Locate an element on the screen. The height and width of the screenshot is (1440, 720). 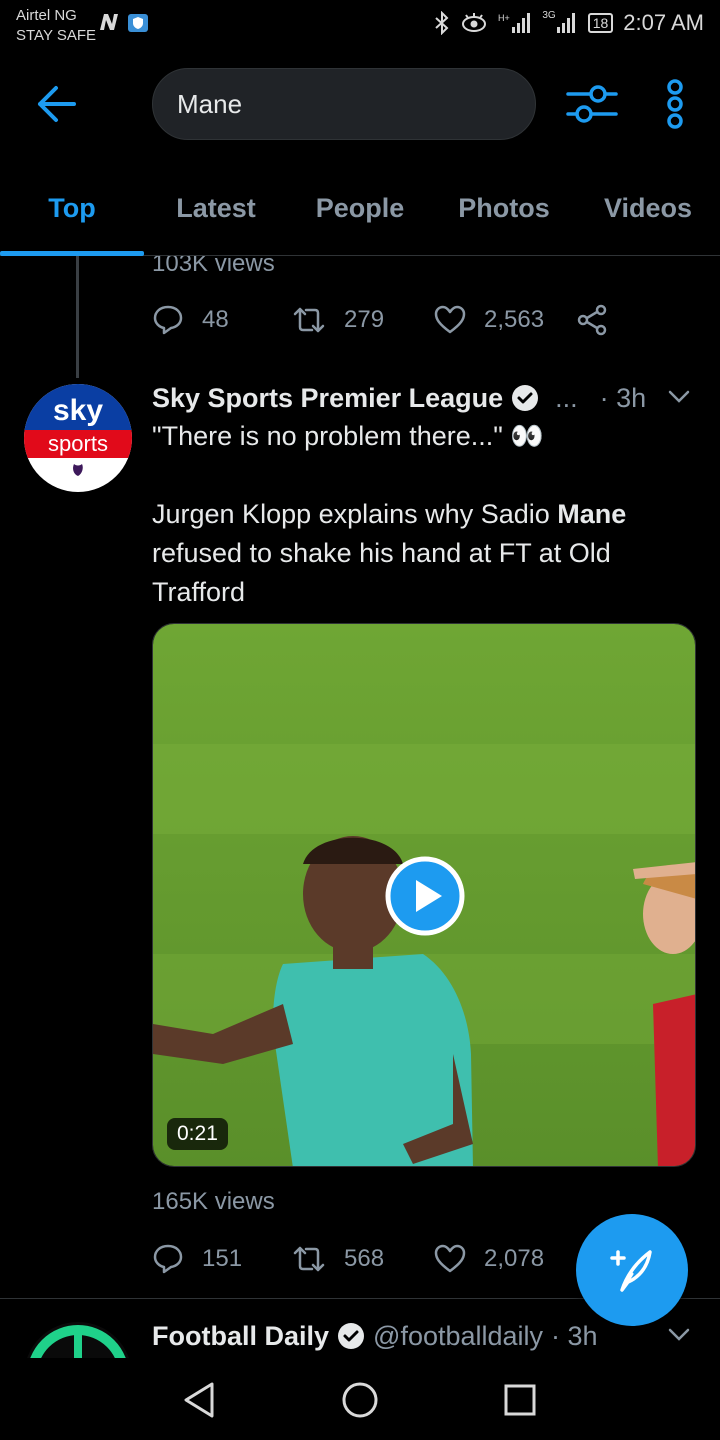
tab-label: People is located at coordinates (360, 208).